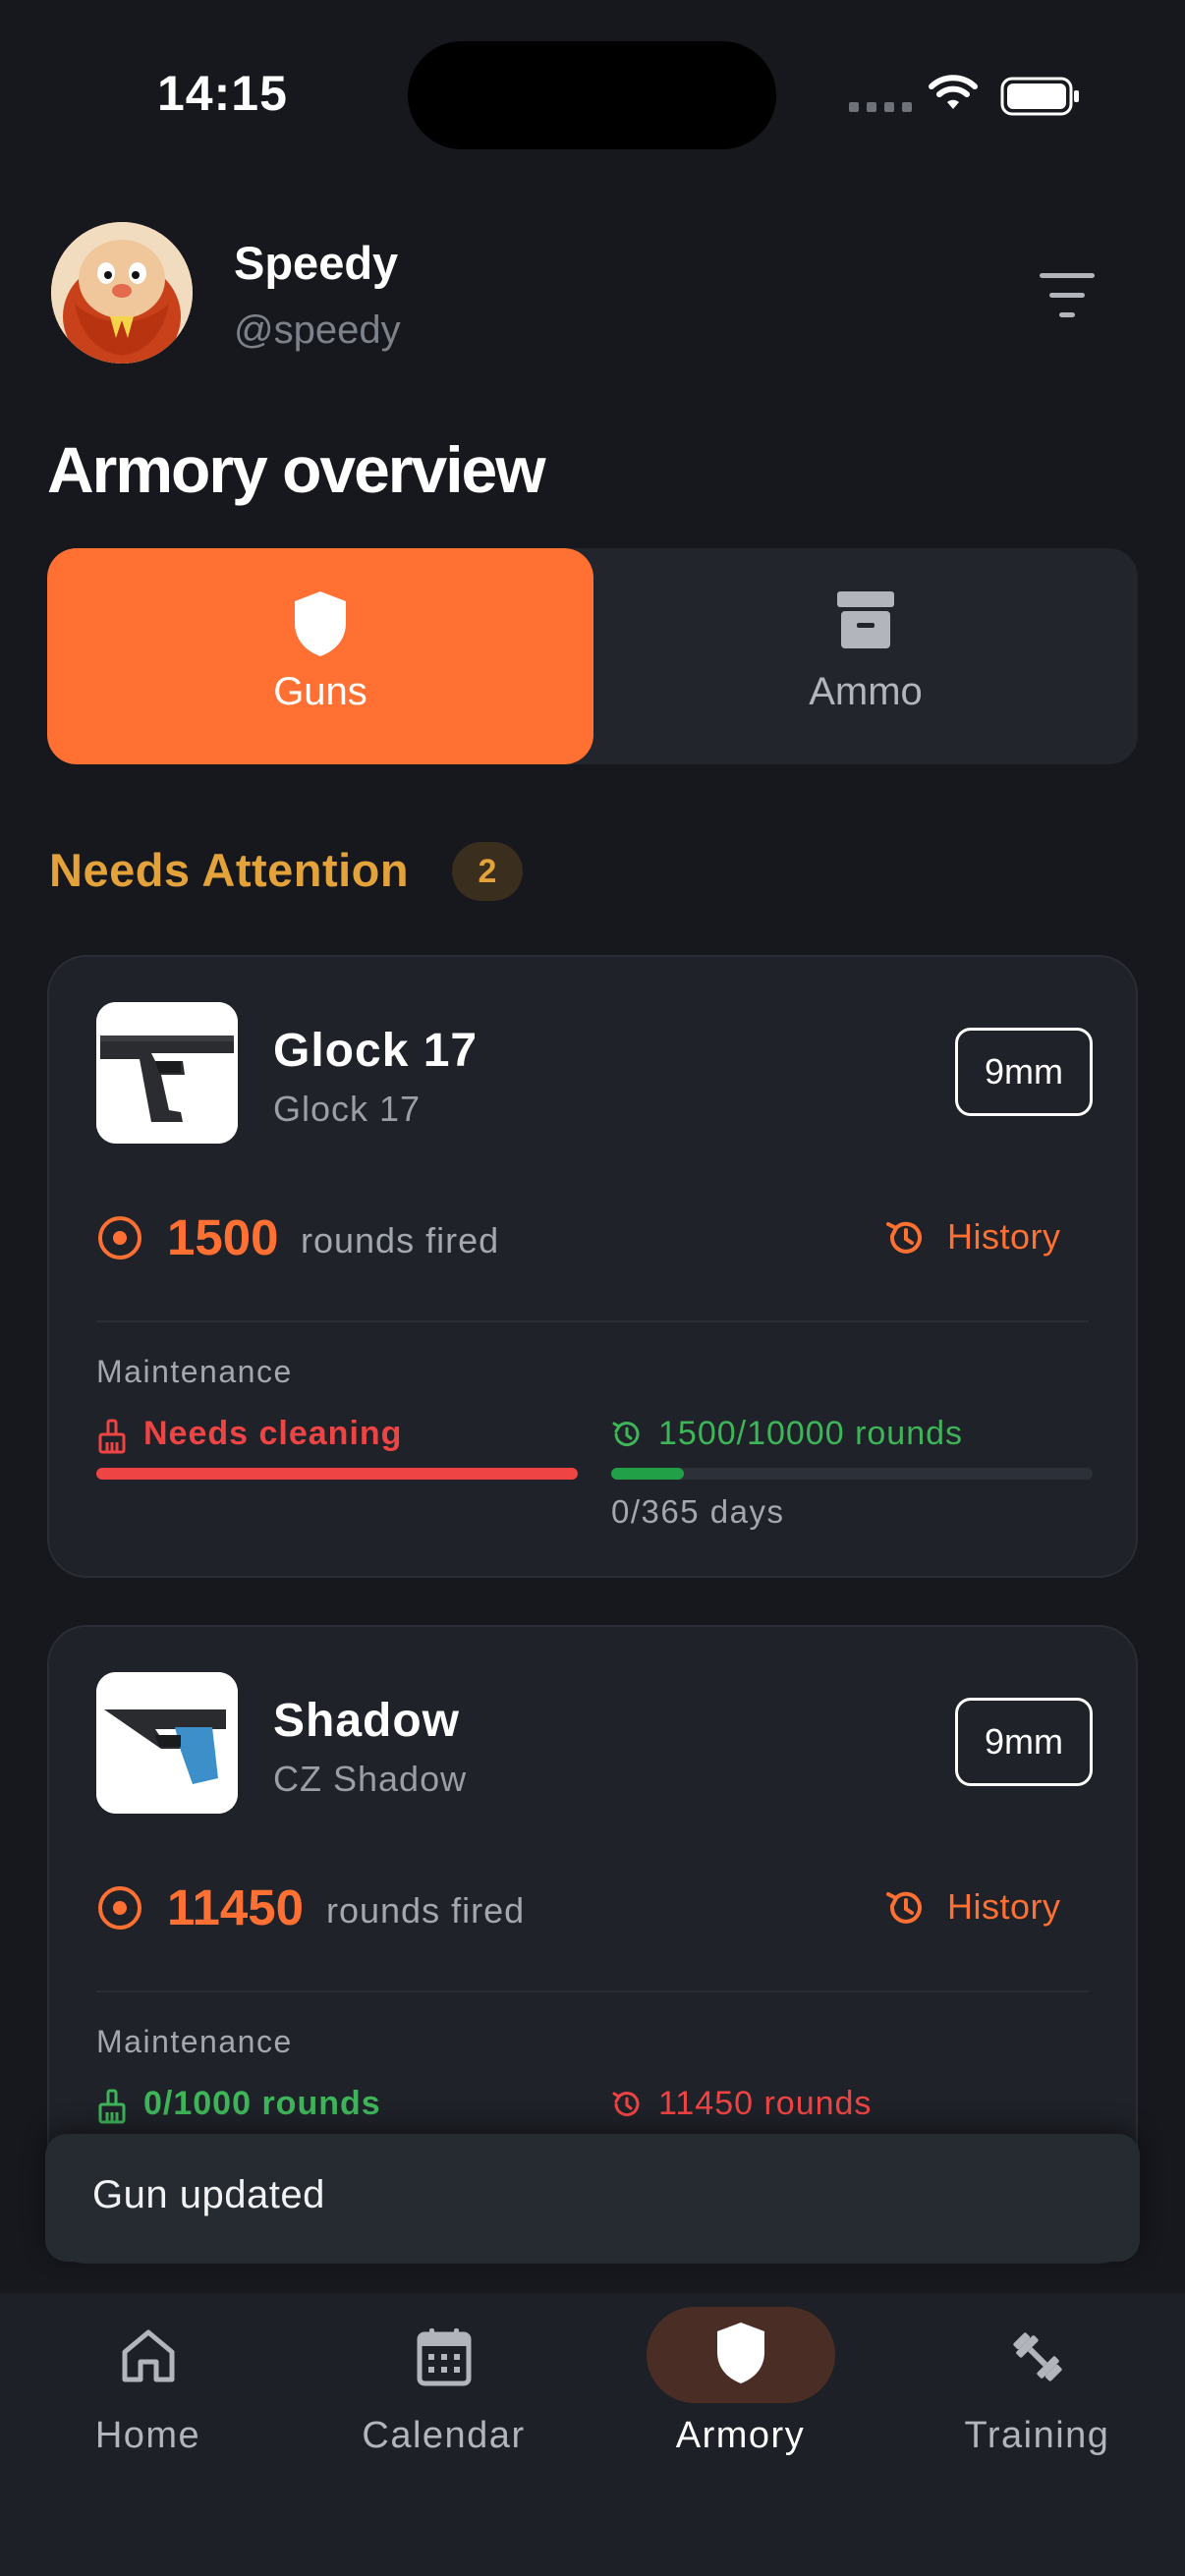 This screenshot has height=2576, width=1185. I want to click on tab-ammo: Ammo, so click(866, 656).